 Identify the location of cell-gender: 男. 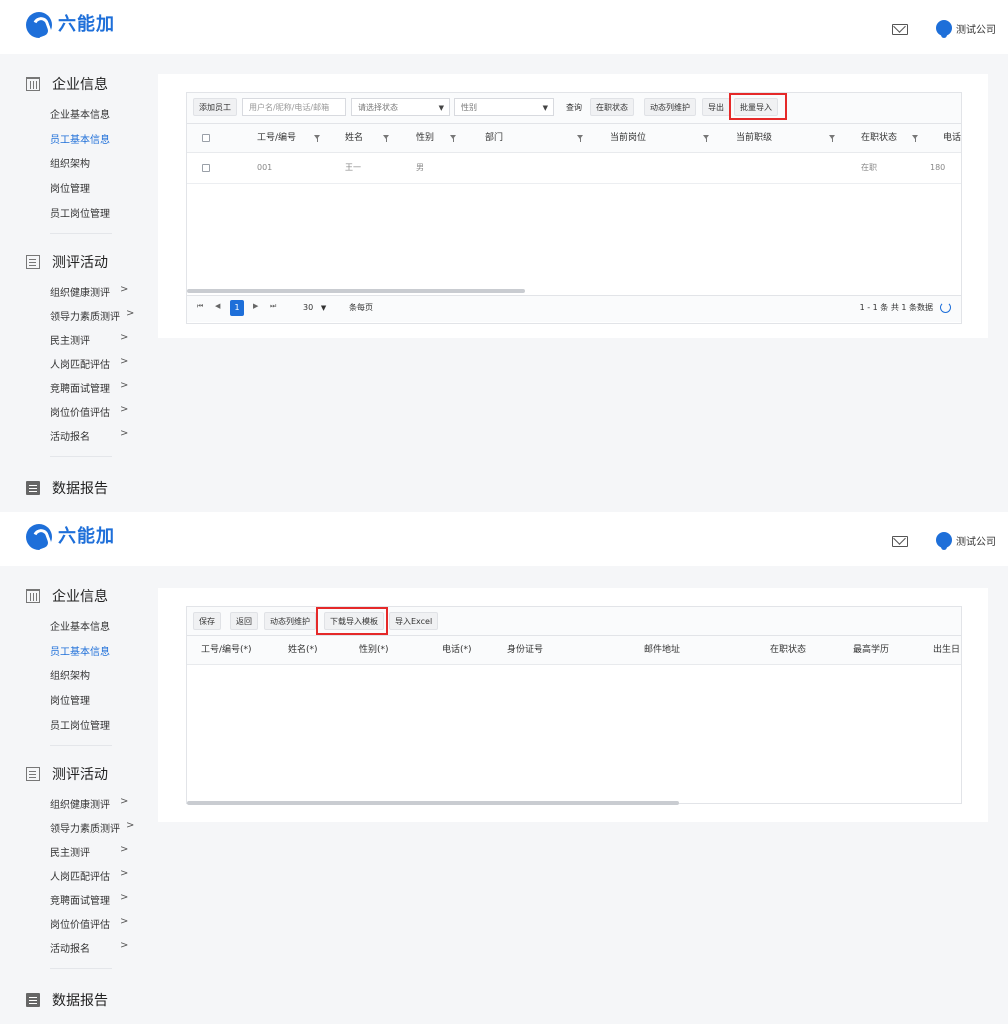
(420, 167).